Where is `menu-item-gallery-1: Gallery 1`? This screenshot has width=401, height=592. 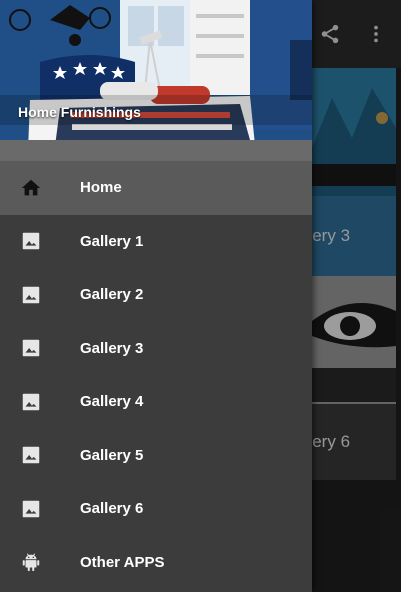 menu-item-gallery-1: Gallery 1 is located at coordinates (156, 242).